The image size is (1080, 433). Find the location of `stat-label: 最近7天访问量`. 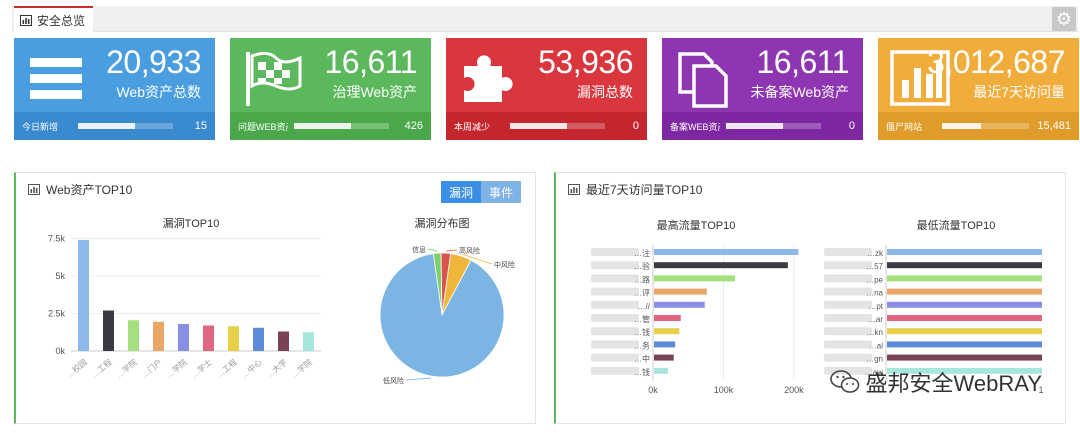

stat-label: 最近7天访问量 is located at coordinates (1019, 92).